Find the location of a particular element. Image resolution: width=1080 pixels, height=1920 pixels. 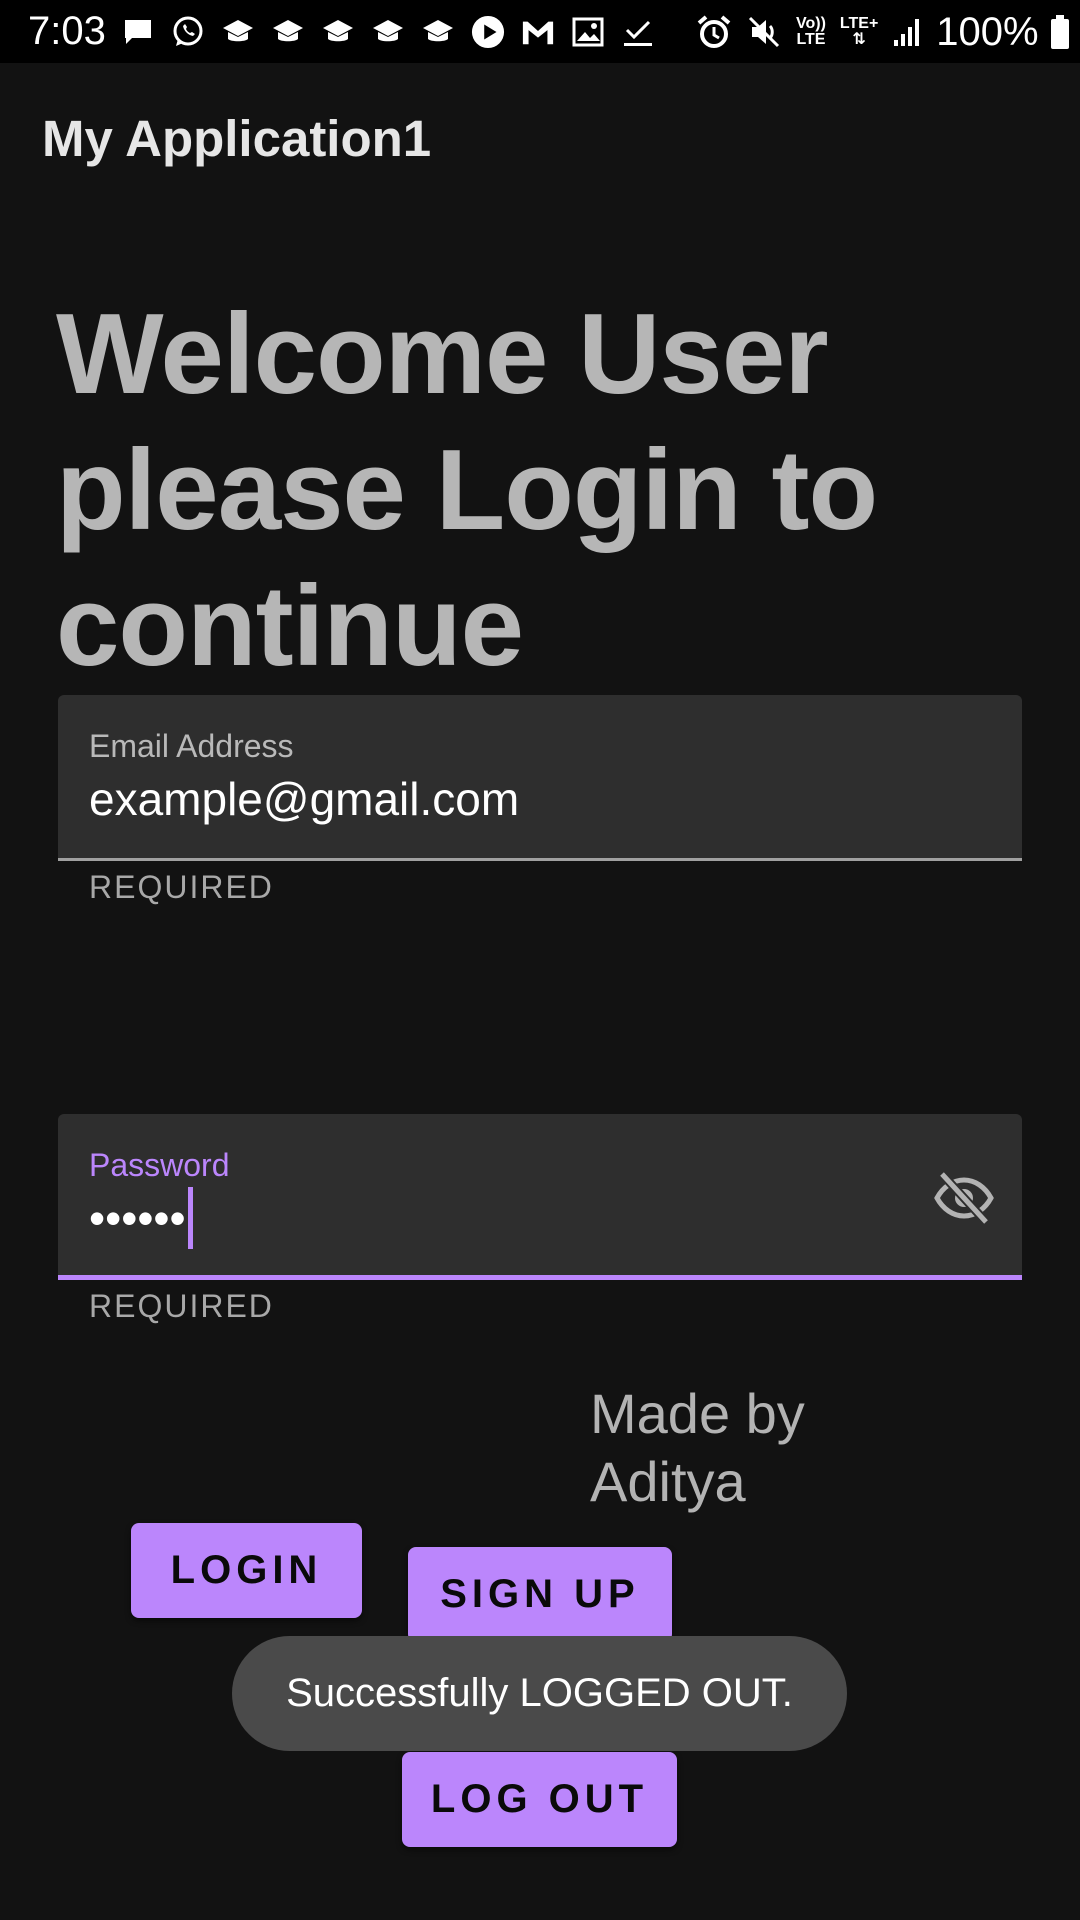

volte-label: Vo)) is located at coordinates (811, 23).